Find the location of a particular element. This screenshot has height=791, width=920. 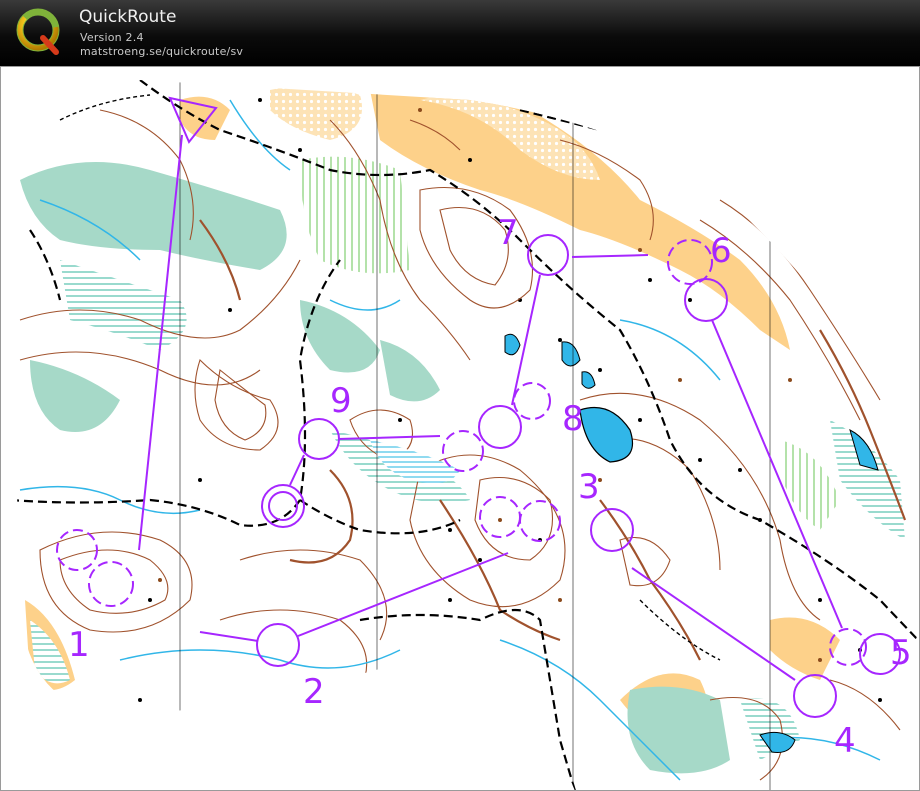

control-number-5: 5 is located at coordinates (901, 653).